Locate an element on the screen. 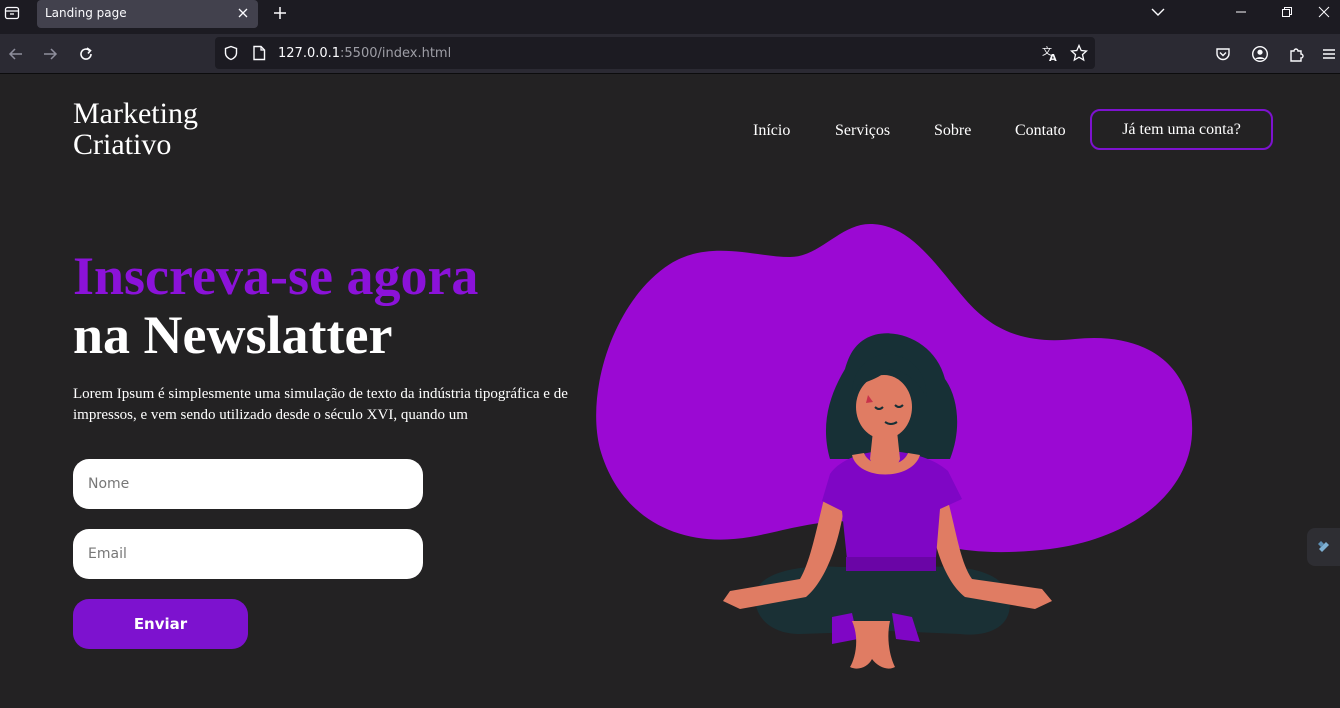 The height and width of the screenshot is (708, 1340). close-icon is located at coordinates (243, 13).